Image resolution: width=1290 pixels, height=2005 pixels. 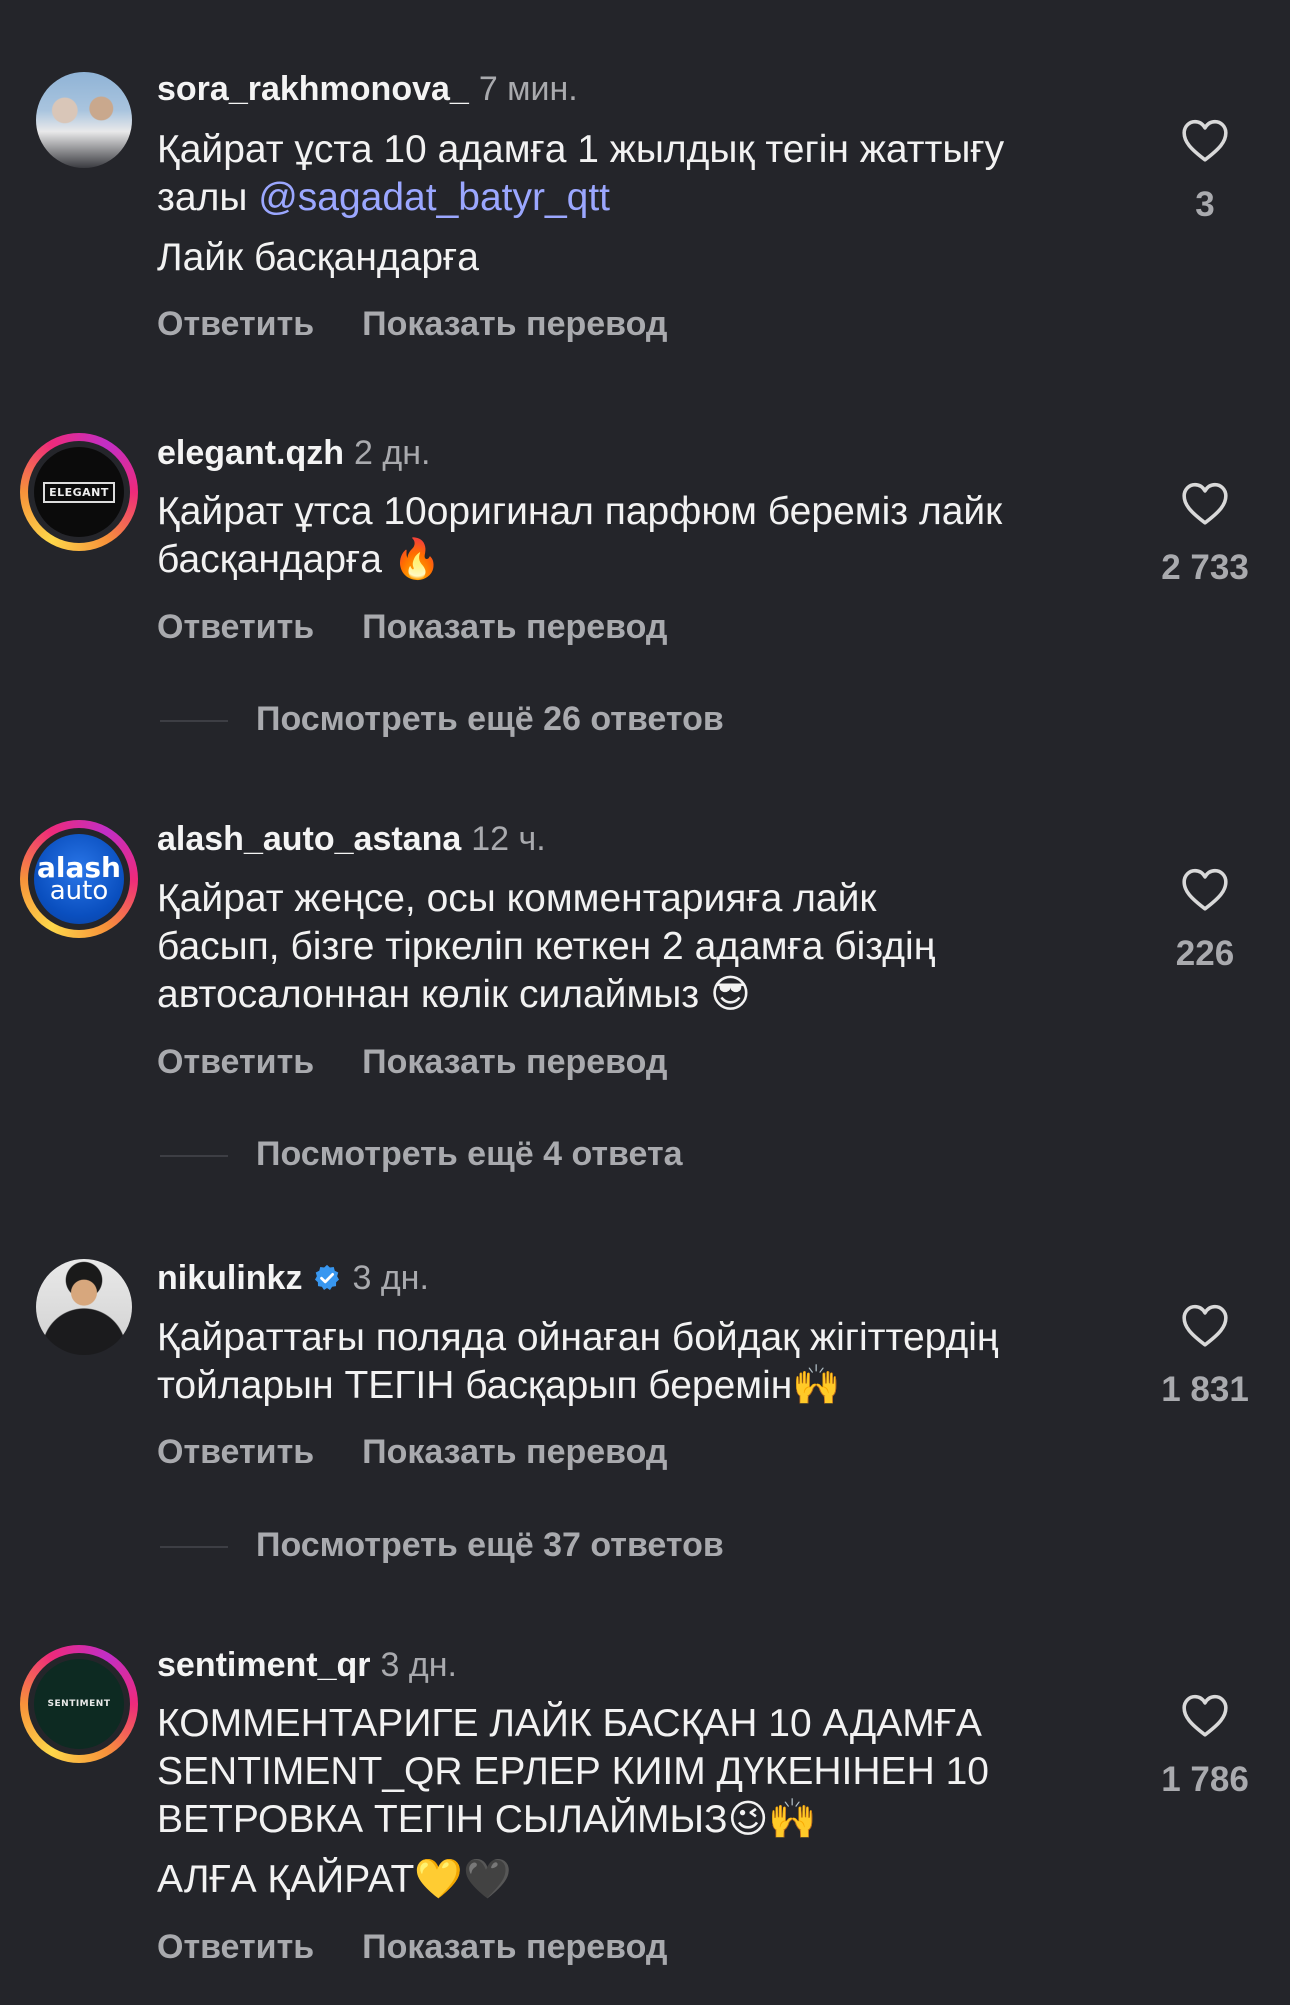 What do you see at coordinates (434, 197) in the screenshot?
I see `mention-link: @sagadat_batyr_qtt` at bounding box center [434, 197].